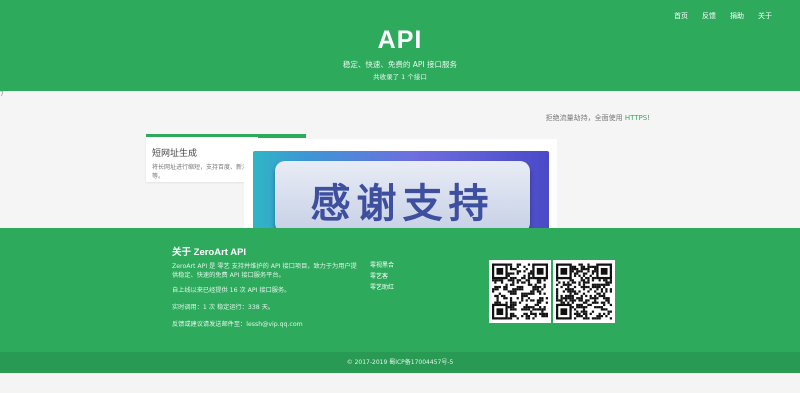 This screenshot has width=800, height=393. I want to click on https-notice-text: 拒绝流量劫持，全面使用, so click(585, 118).